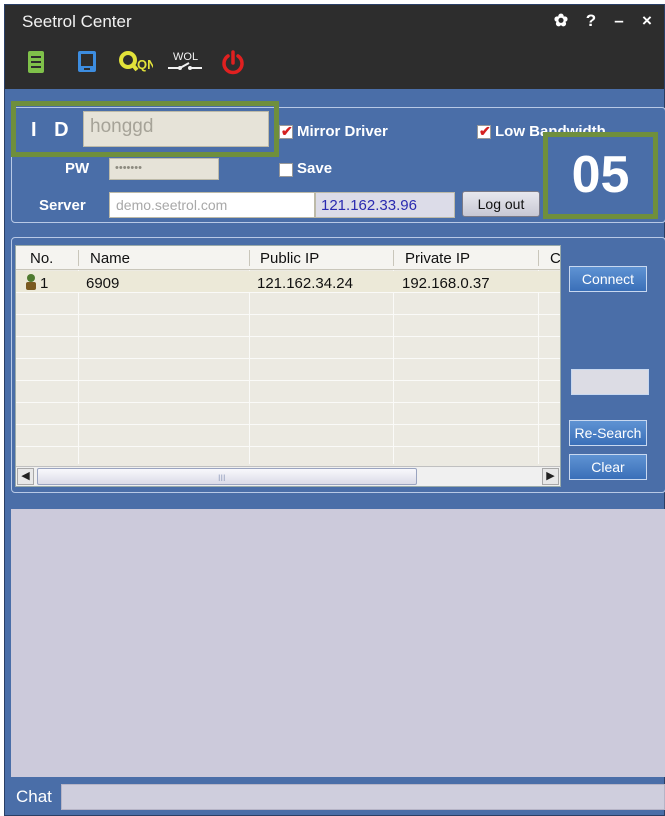  What do you see at coordinates (44, 283) in the screenshot?
I see `cell-no: 1` at bounding box center [44, 283].